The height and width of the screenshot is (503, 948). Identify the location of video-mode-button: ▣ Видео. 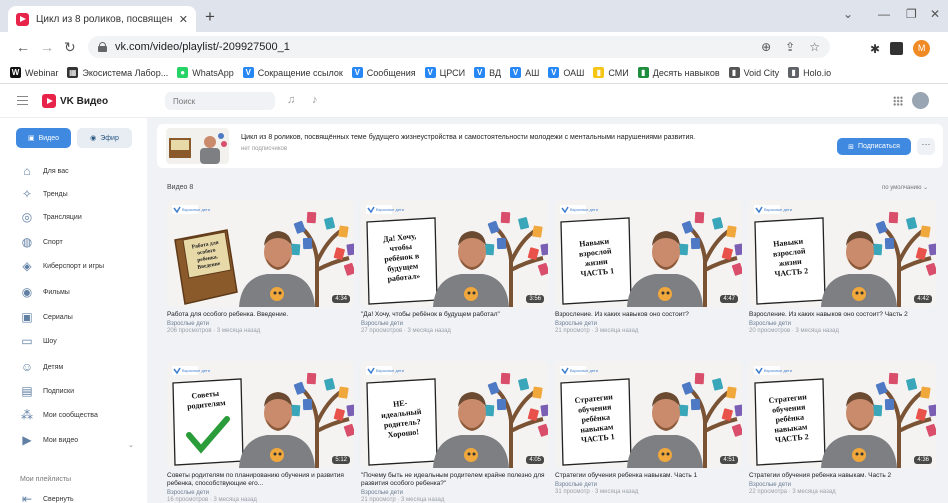
(43, 138).